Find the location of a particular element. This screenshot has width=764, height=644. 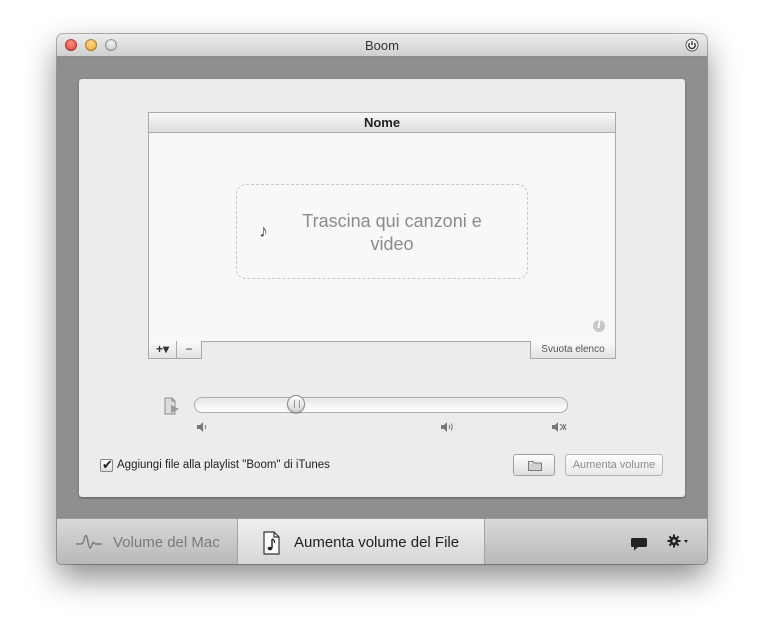

clear-list-button: Svuota elenco is located at coordinates (573, 350).